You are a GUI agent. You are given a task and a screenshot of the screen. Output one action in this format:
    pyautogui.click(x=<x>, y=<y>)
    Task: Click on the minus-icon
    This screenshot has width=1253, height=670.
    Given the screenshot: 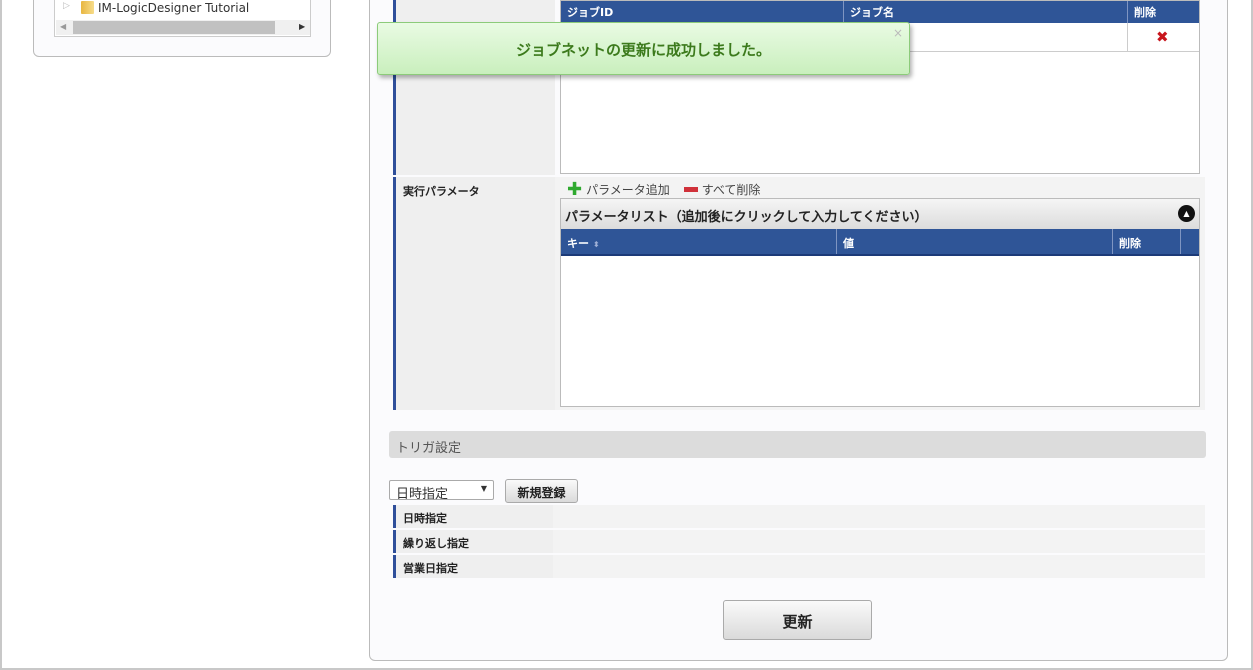 What is the action you would take?
    pyautogui.click(x=690, y=189)
    